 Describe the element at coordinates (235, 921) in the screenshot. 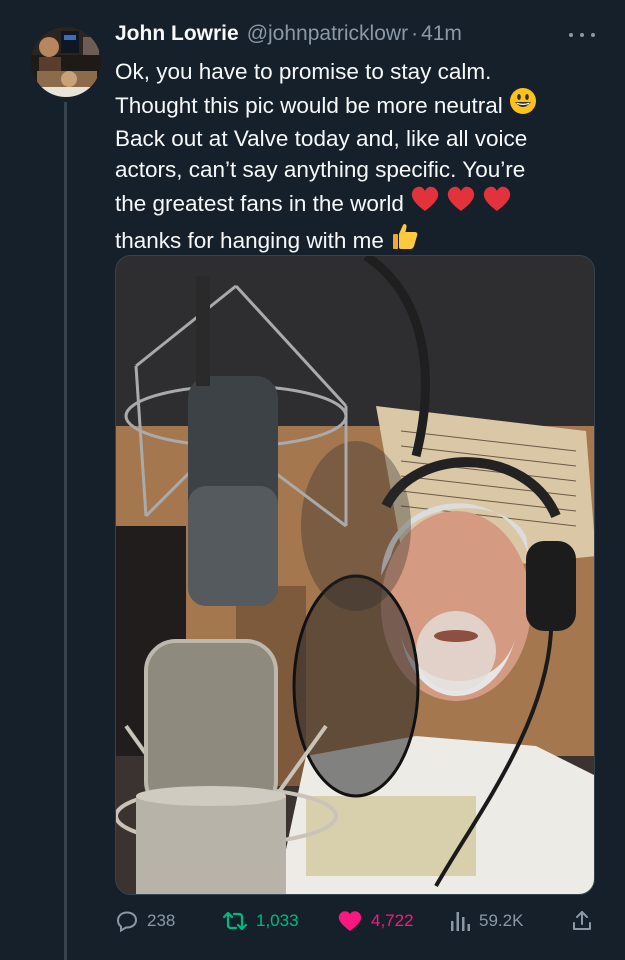

I see `retweet-icon` at that location.